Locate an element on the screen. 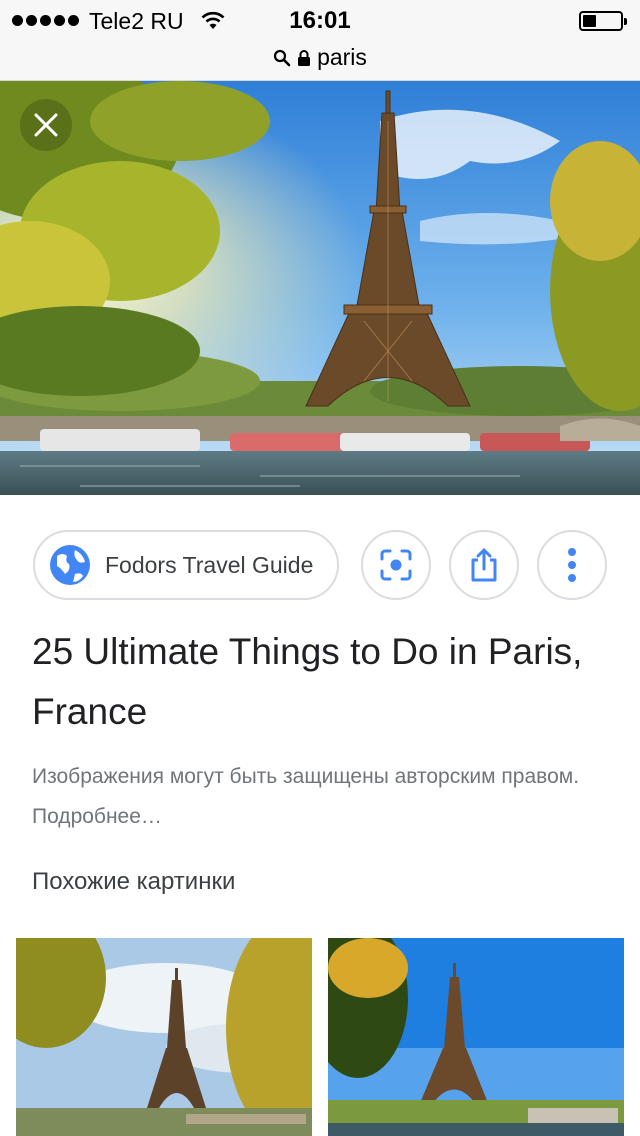  more-options-button is located at coordinates (572, 565).